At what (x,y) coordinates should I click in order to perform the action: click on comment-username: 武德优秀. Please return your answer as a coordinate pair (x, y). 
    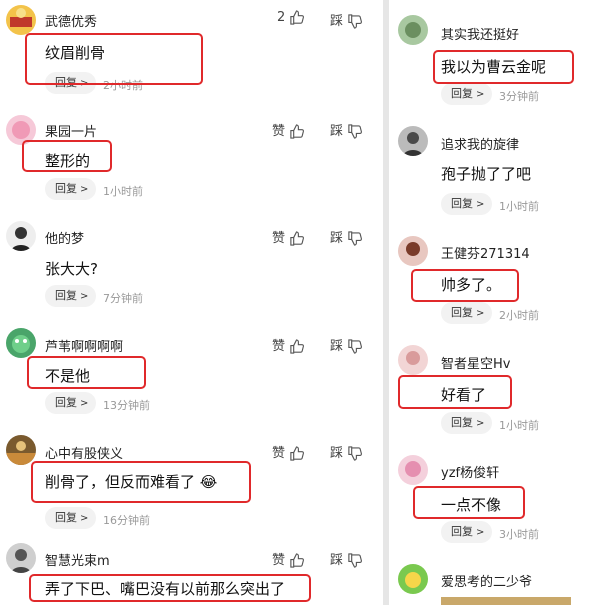
    Looking at the image, I should click on (71, 20).